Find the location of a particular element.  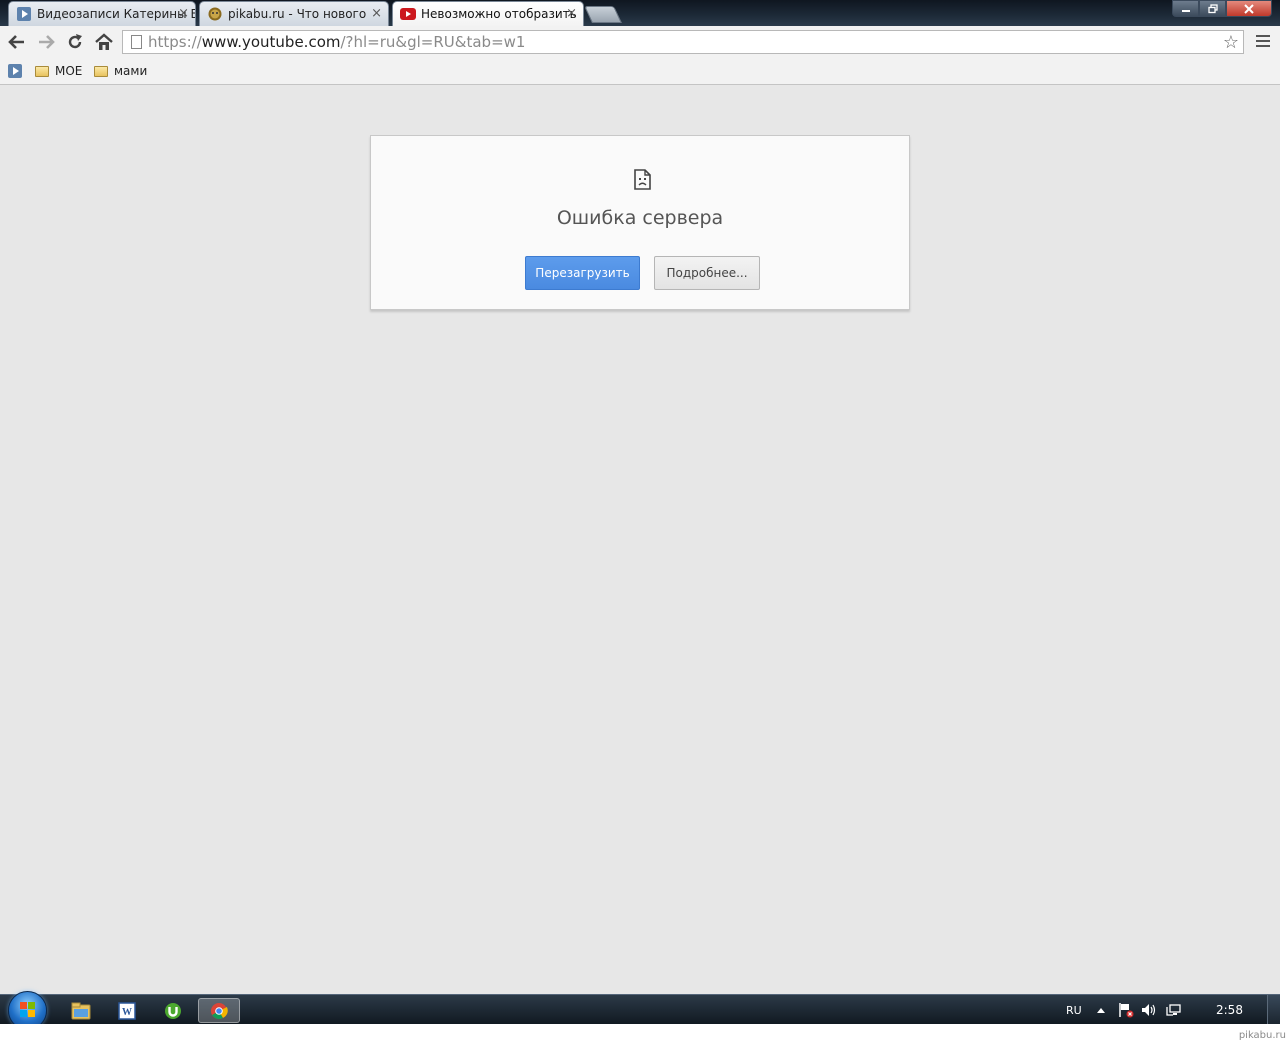

taskbar-utorrent is located at coordinates (173, 1010).